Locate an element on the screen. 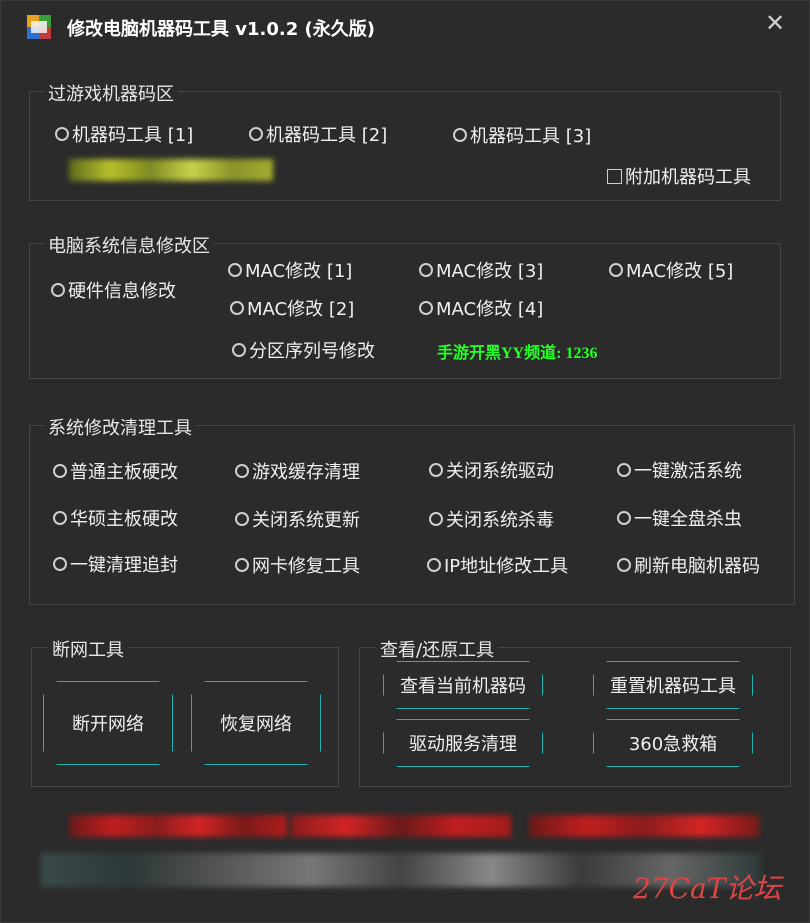 Image resolution: width=810 pixels, height=923 pixels. group-legend: 断网工具 is located at coordinates (88, 649).